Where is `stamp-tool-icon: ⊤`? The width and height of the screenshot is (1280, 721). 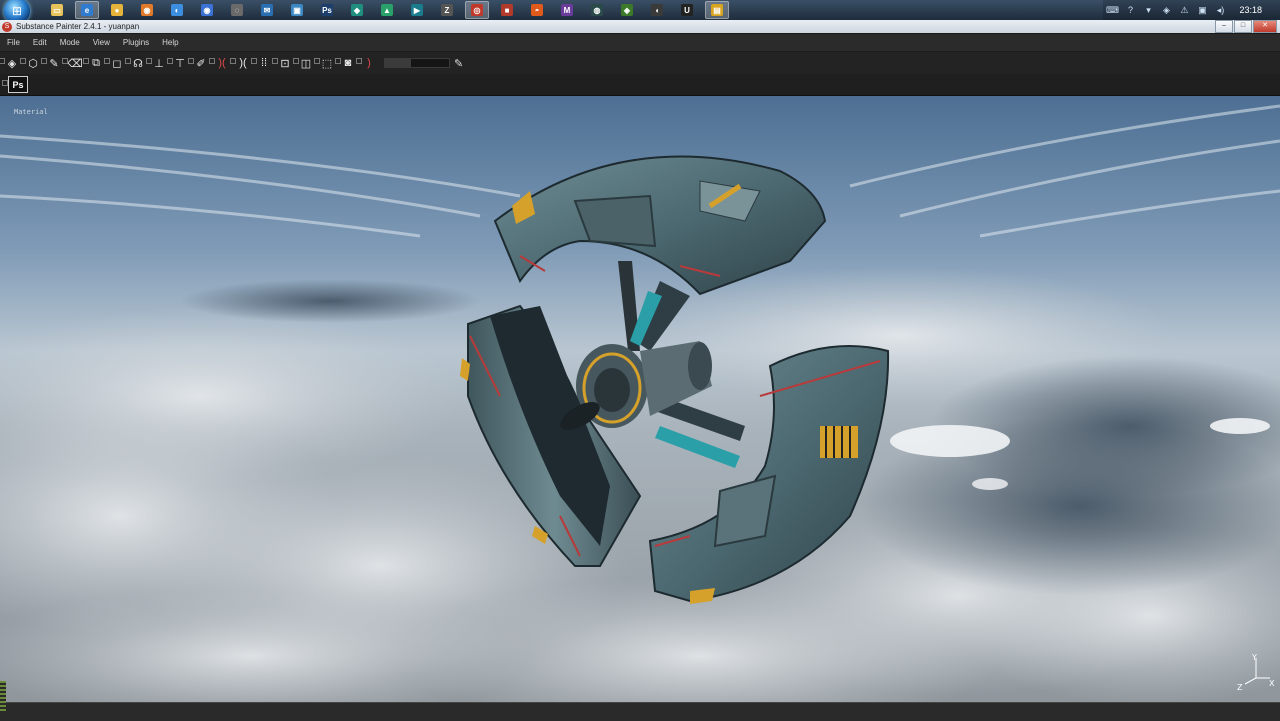
stamp-tool-icon: ⊤ is located at coordinates (177, 63).